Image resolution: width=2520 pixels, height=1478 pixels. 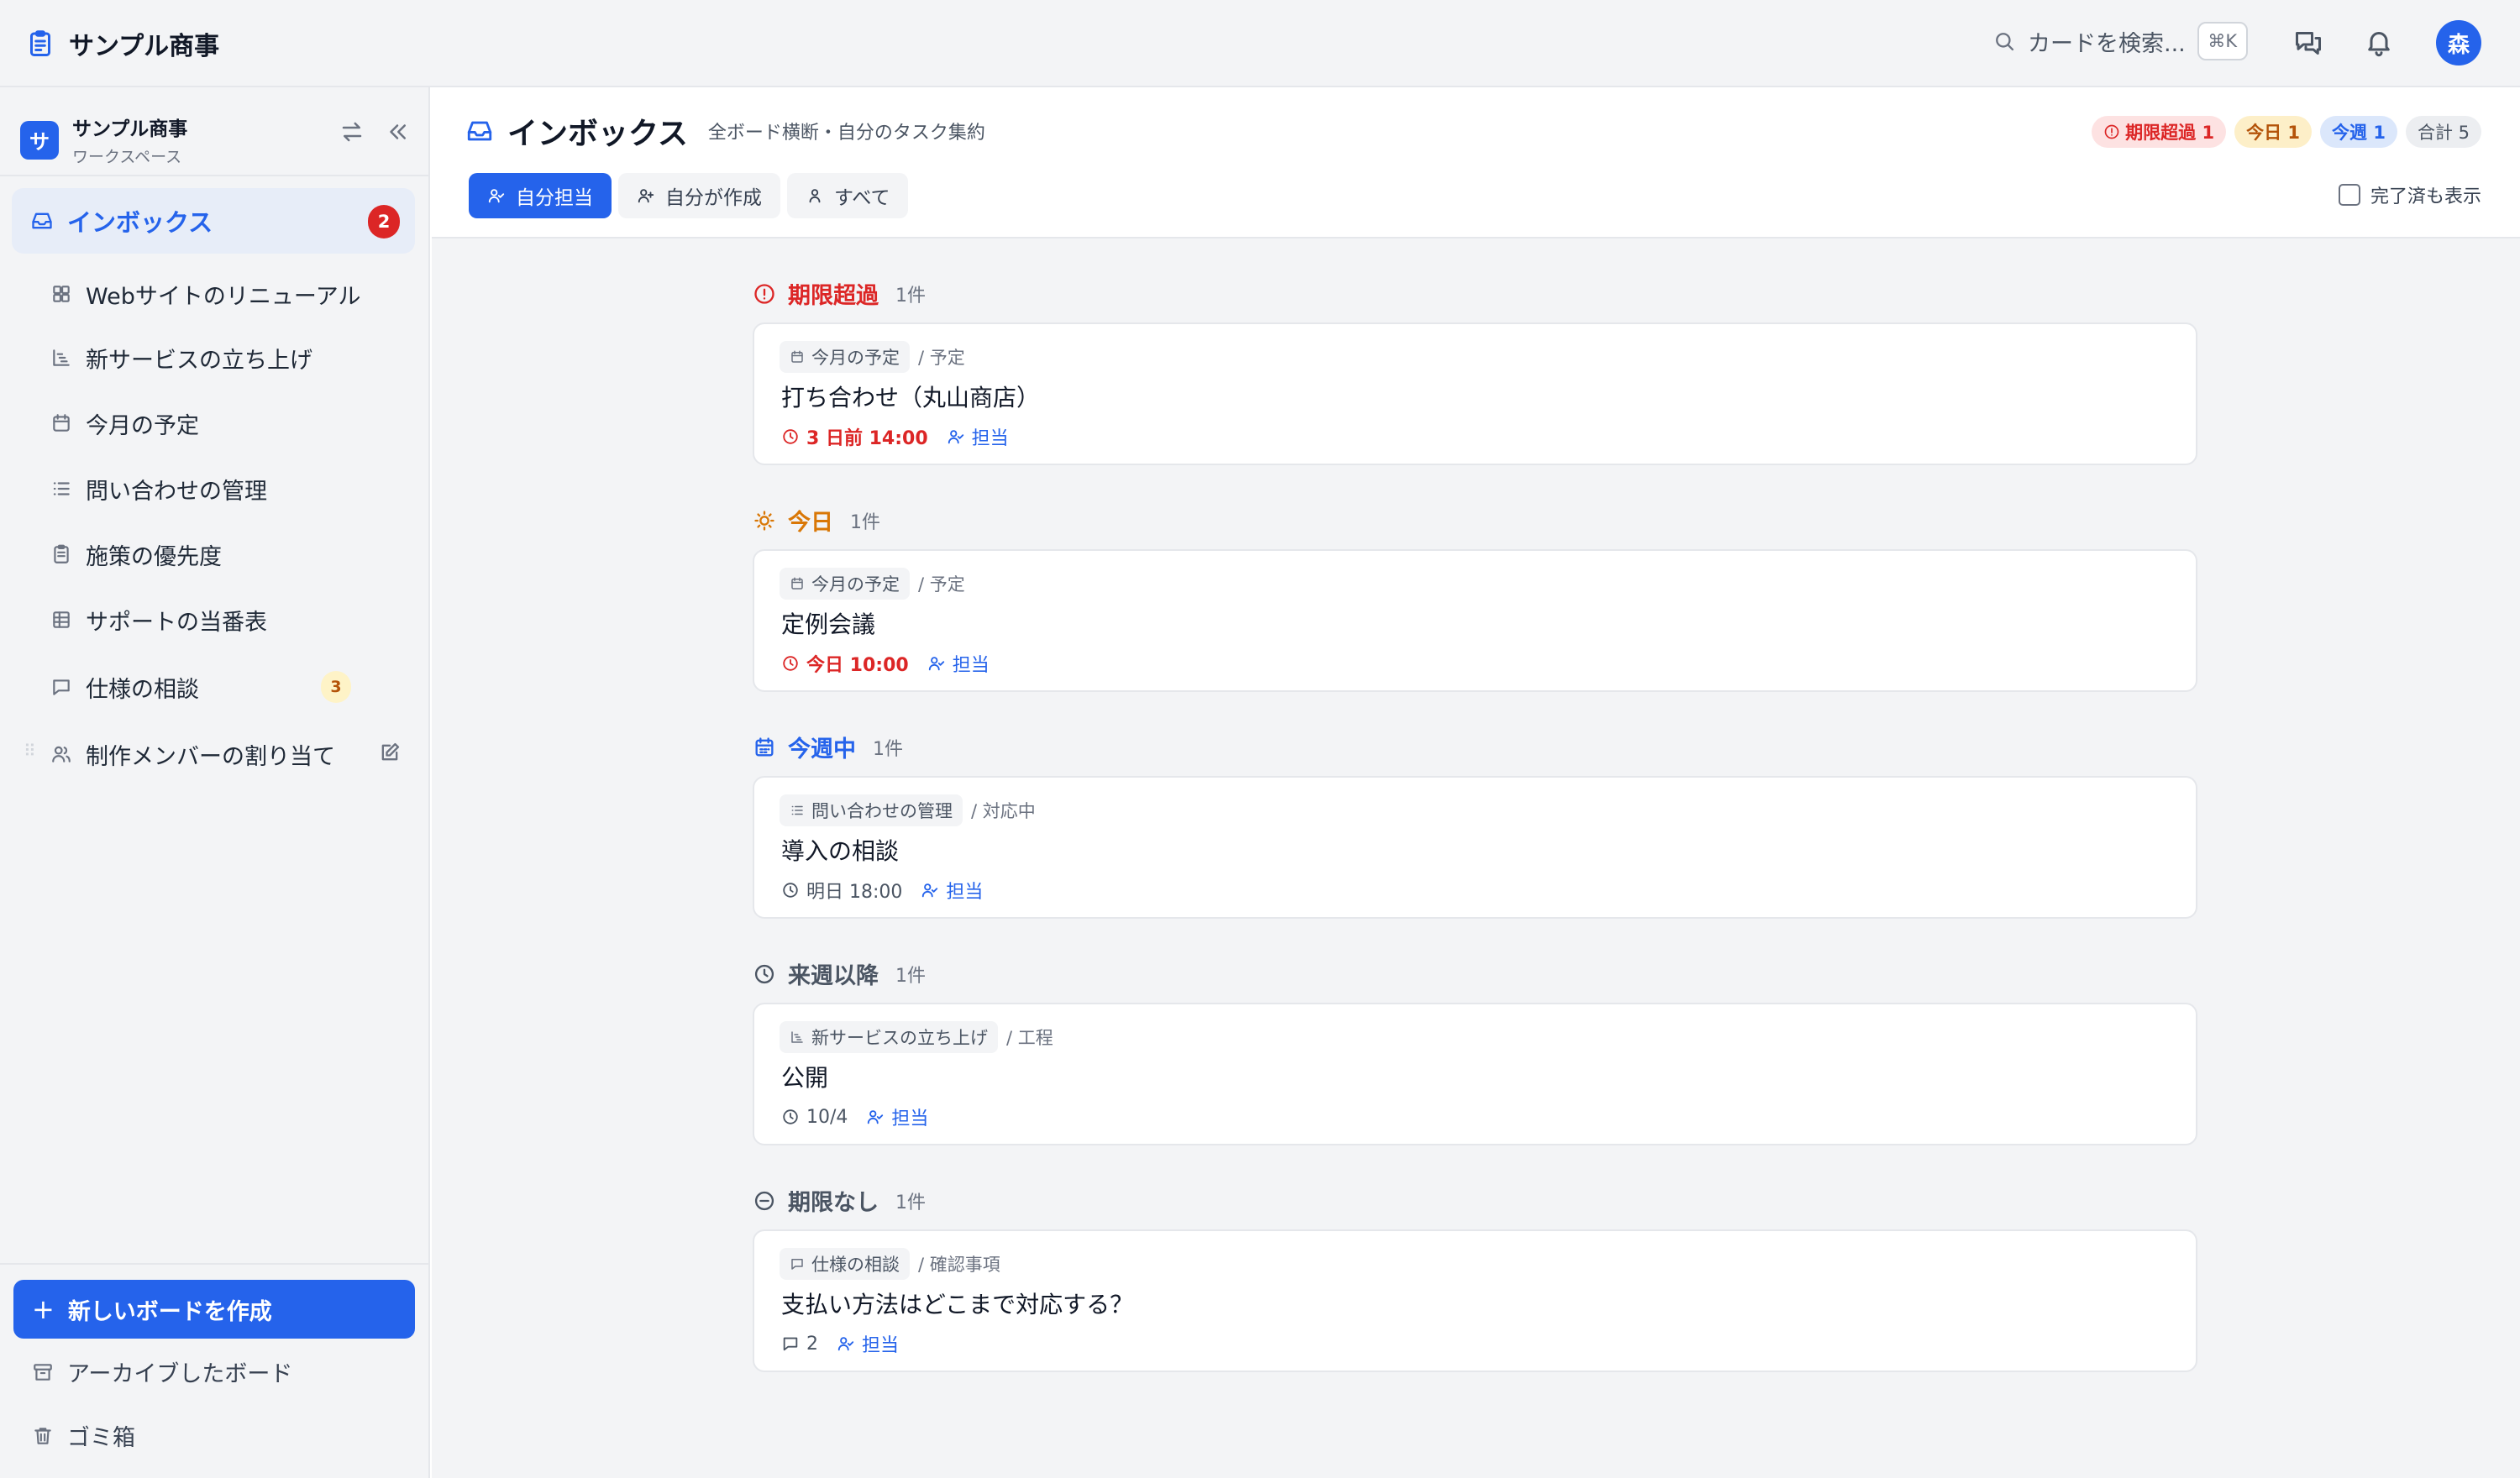 I want to click on minus-circle-icon, so click(x=764, y=1200).